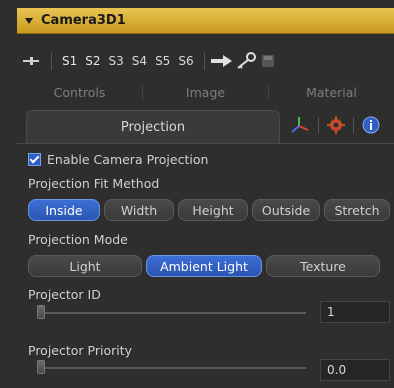 This screenshot has width=394, height=388. Describe the element at coordinates (286, 210) in the screenshot. I see `fit-outside-button: Outside` at that location.